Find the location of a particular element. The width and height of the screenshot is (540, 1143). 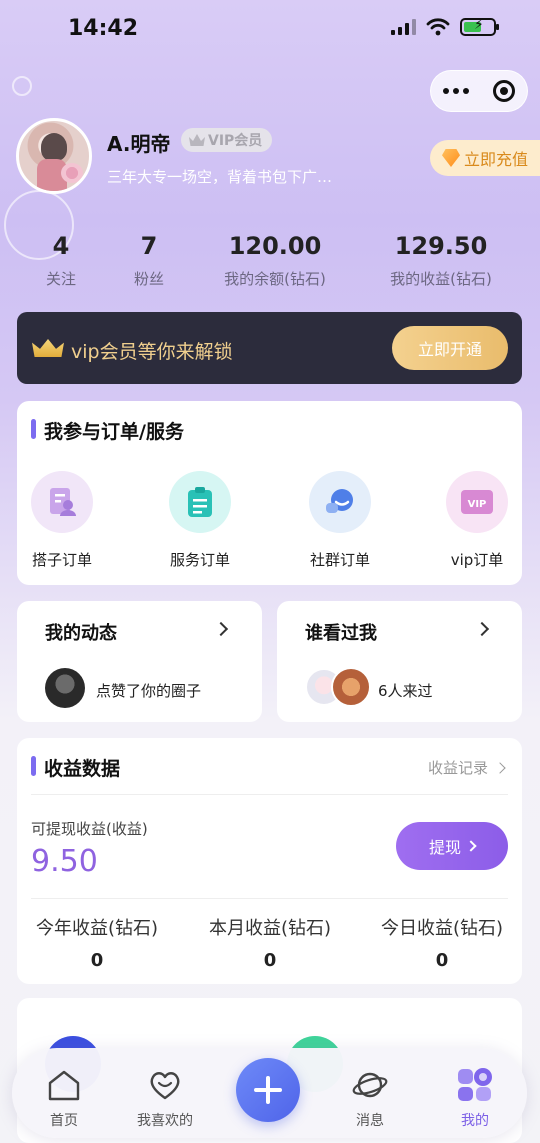

tab-label: 消息 is located at coordinates (370, 1121).